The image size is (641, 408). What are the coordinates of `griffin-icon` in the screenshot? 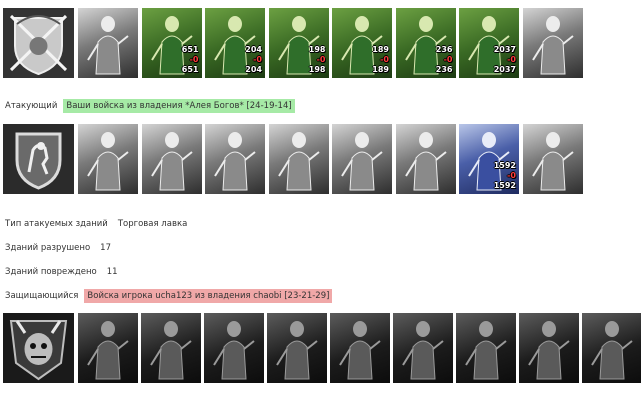 It's located at (299, 159).